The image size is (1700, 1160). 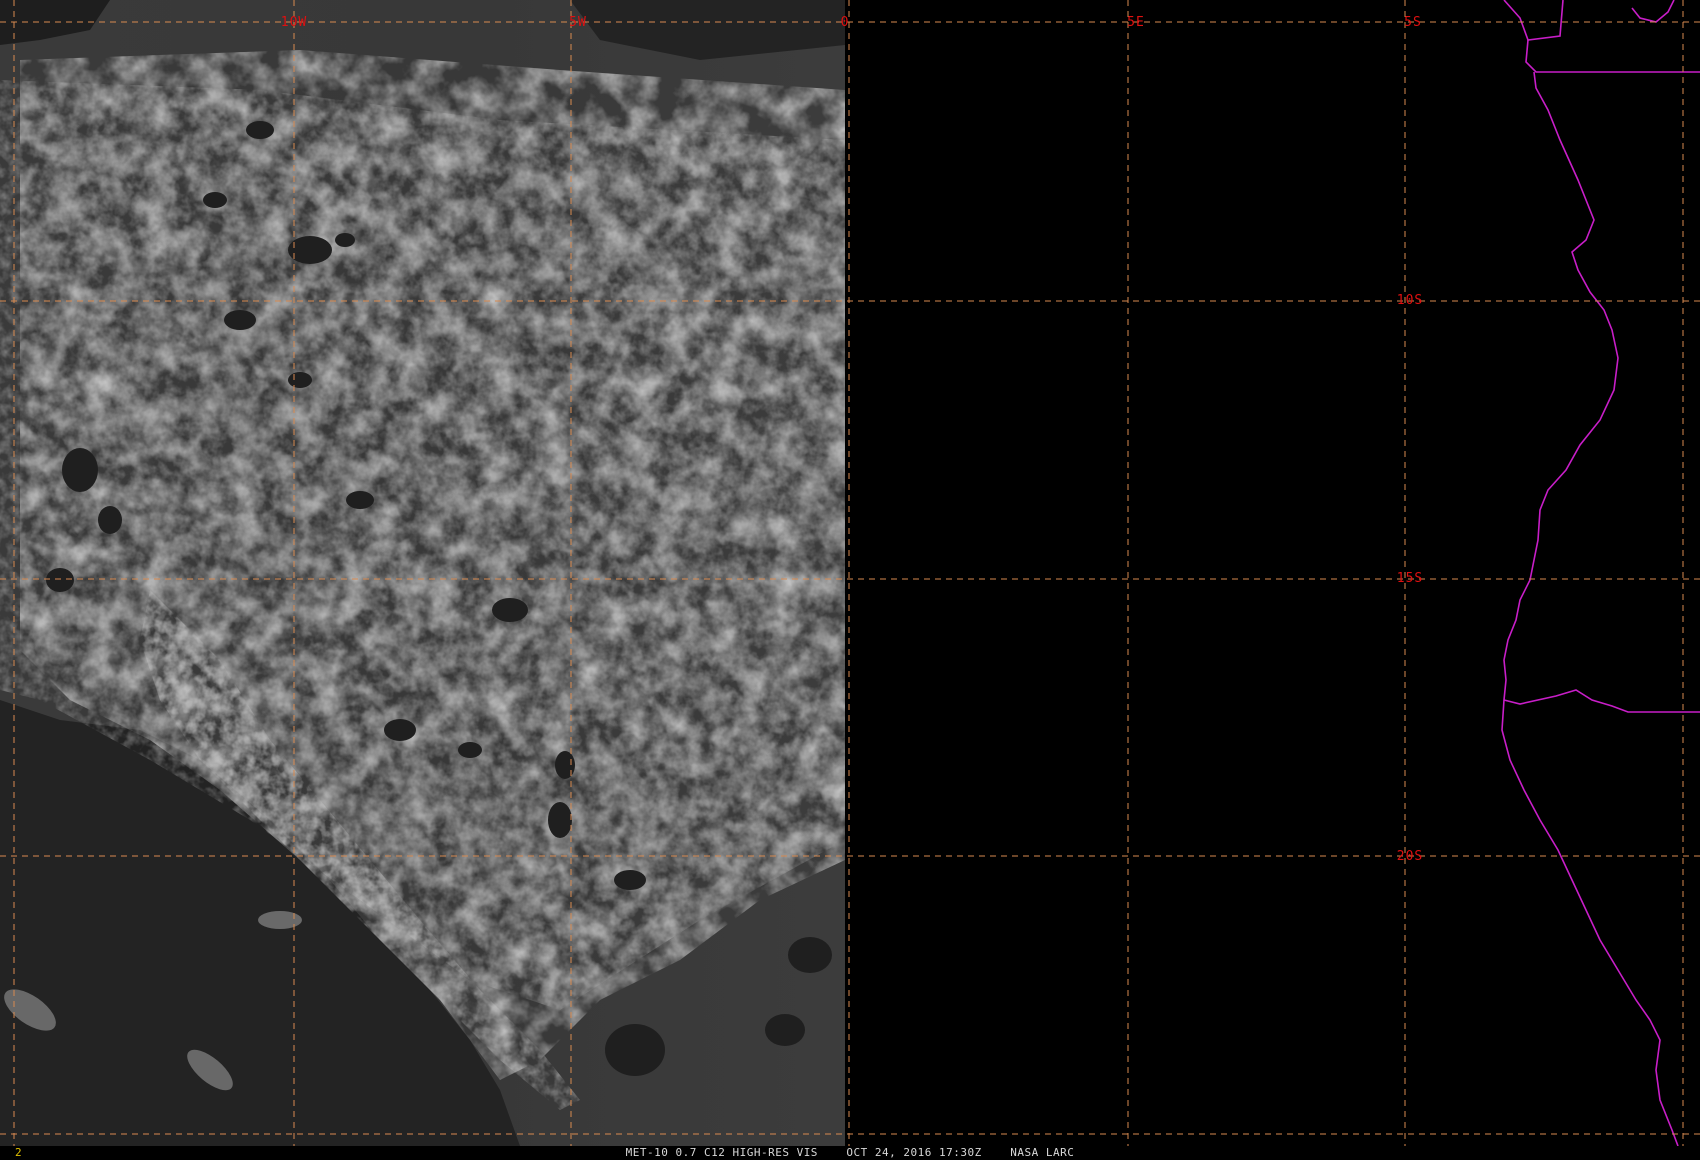 I want to click on lon-label-5w: 5W, so click(x=578, y=22).